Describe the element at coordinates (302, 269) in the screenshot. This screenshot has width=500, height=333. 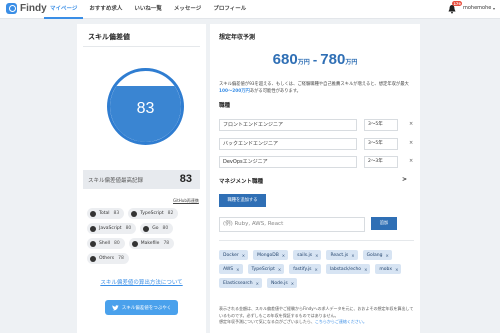
I see `skill-tag-label: fastify.js` at that location.